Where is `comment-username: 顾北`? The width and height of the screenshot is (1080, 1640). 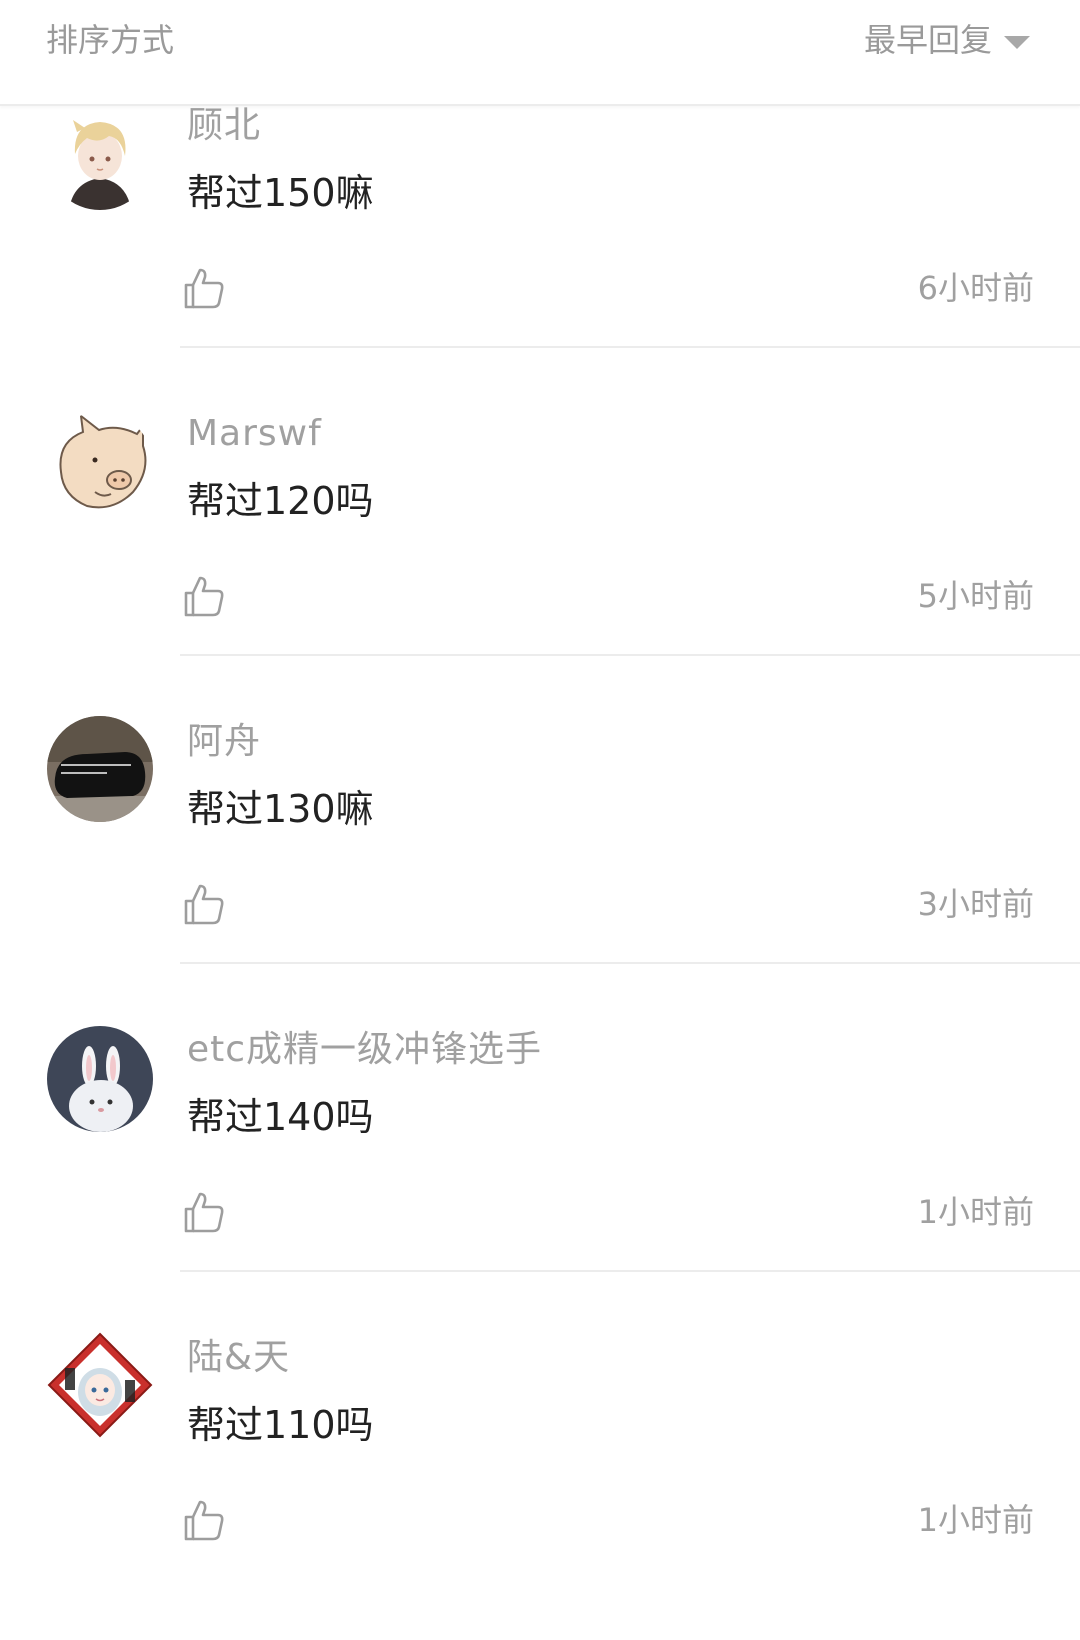
comment-username: 顾北 is located at coordinates (224, 126).